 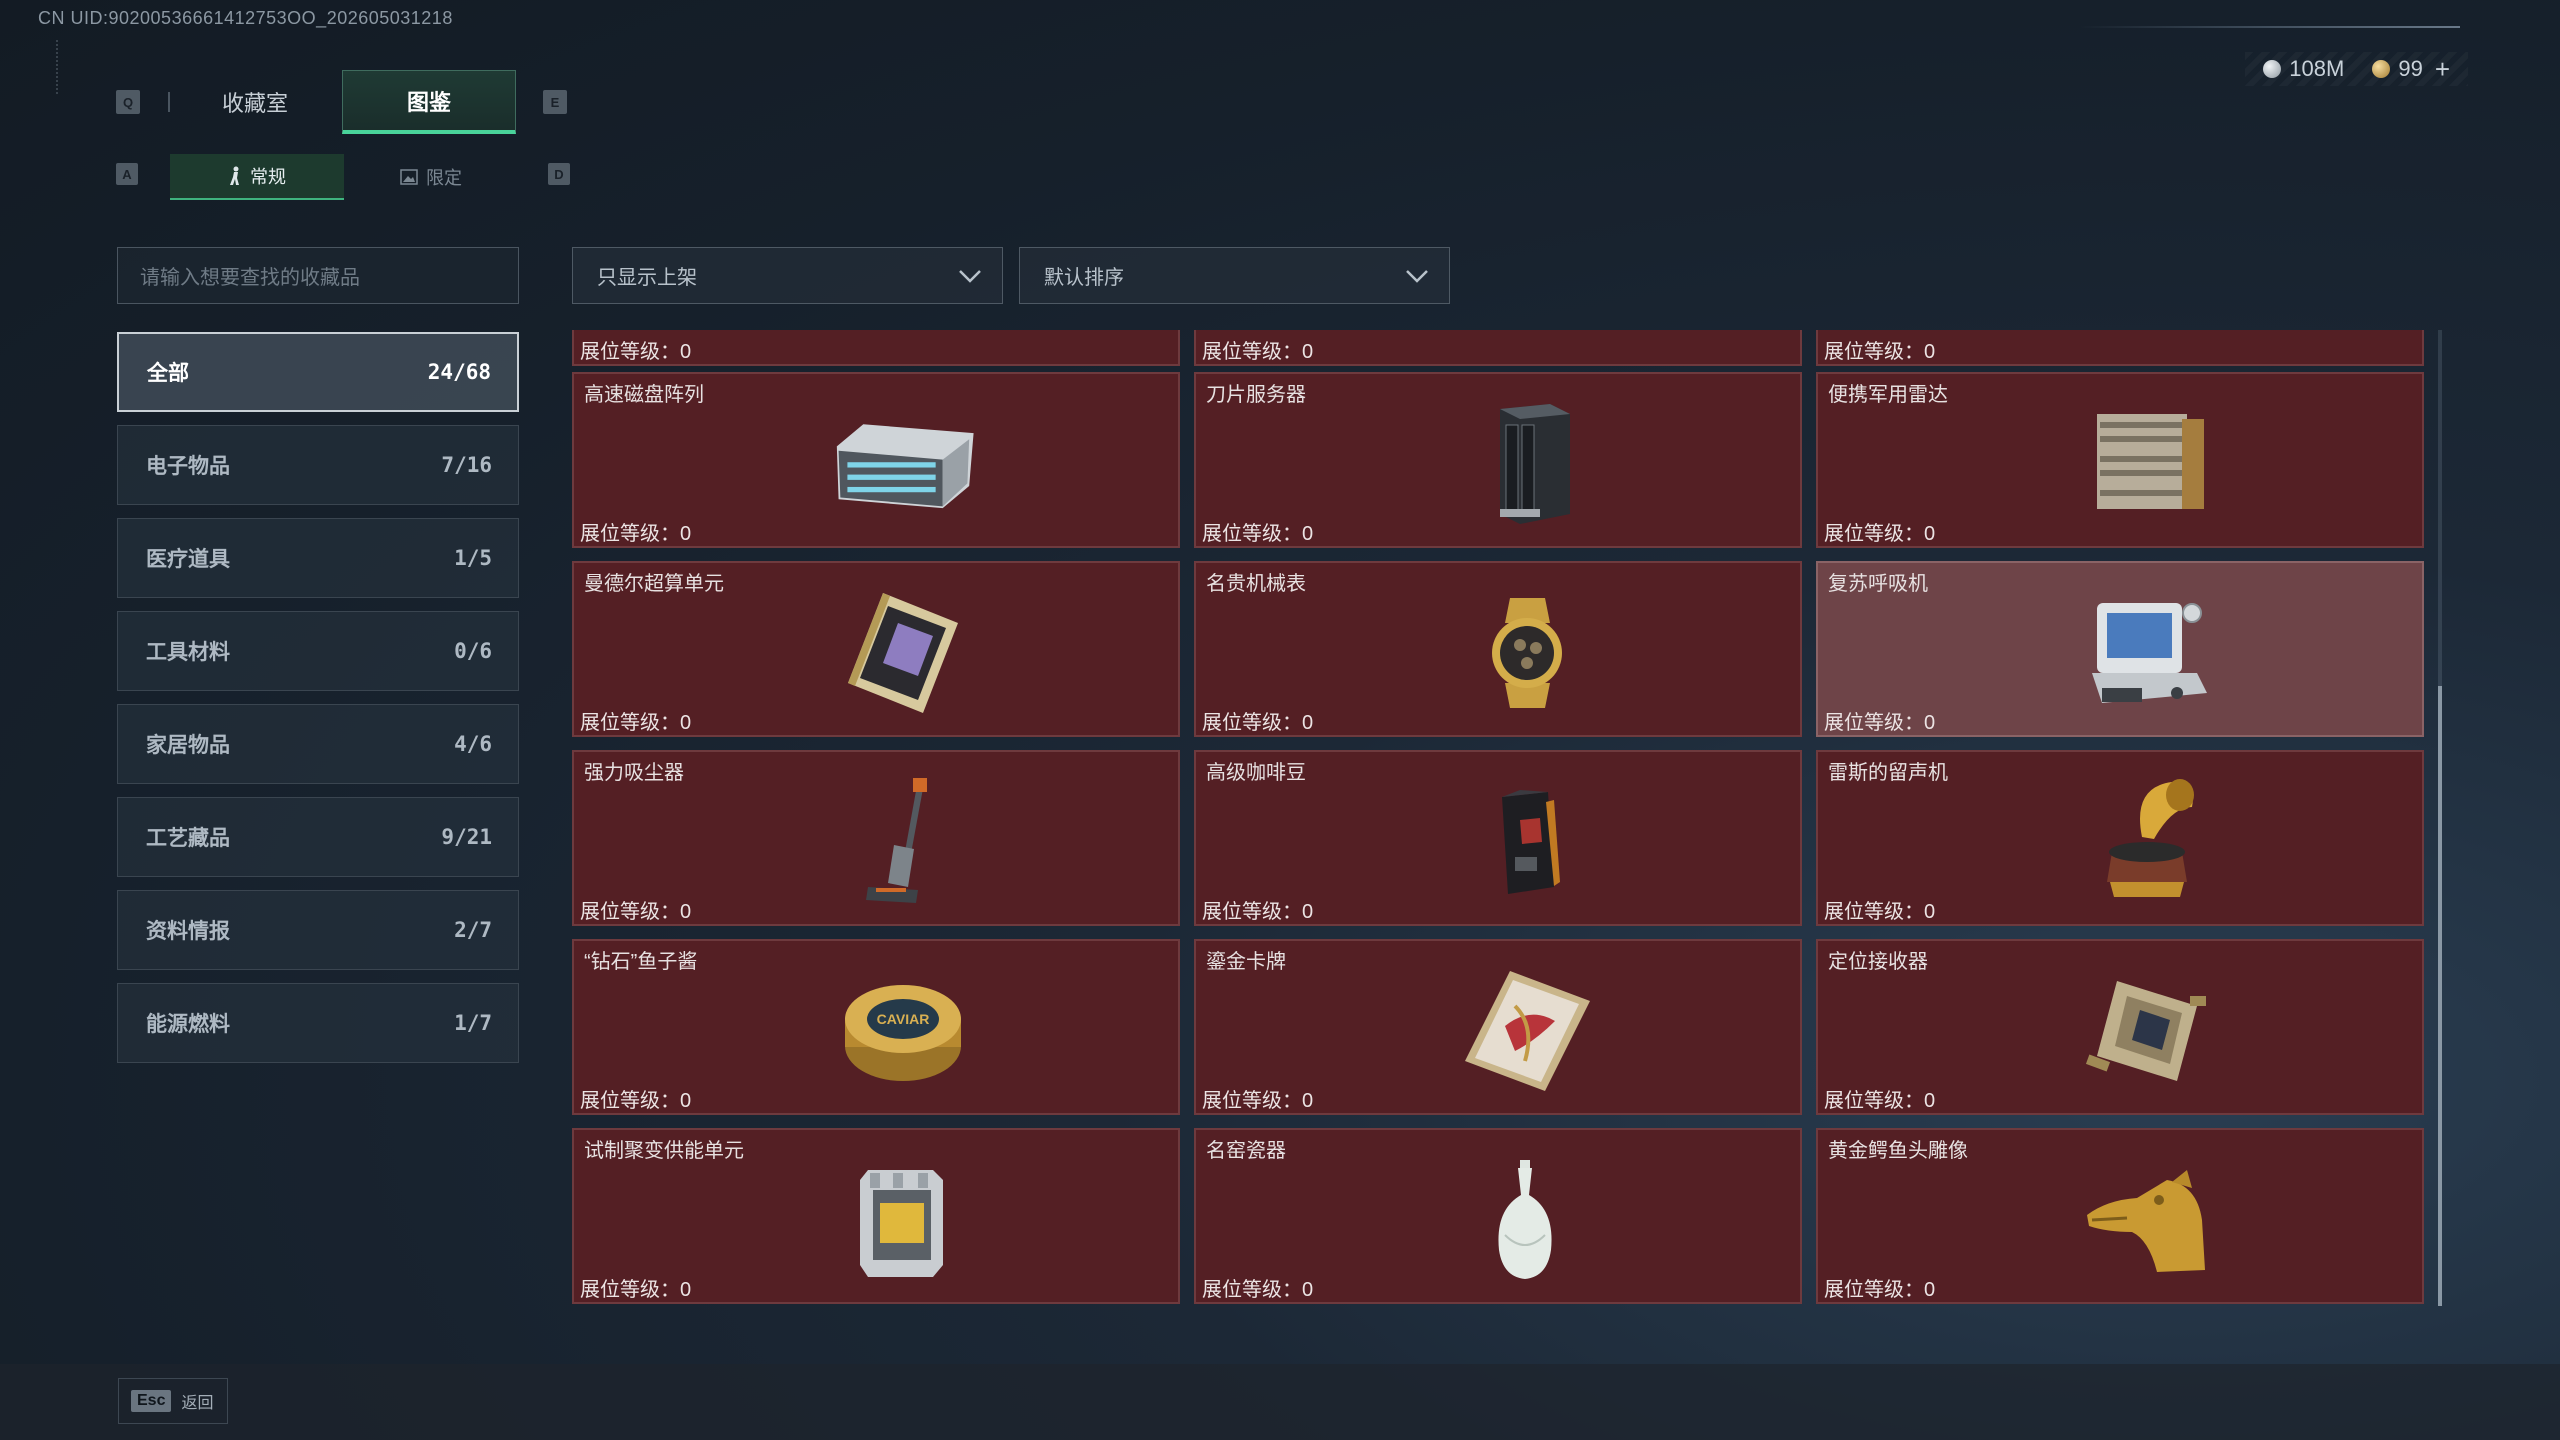 I want to click on category-count: 24/68, so click(x=459, y=372).